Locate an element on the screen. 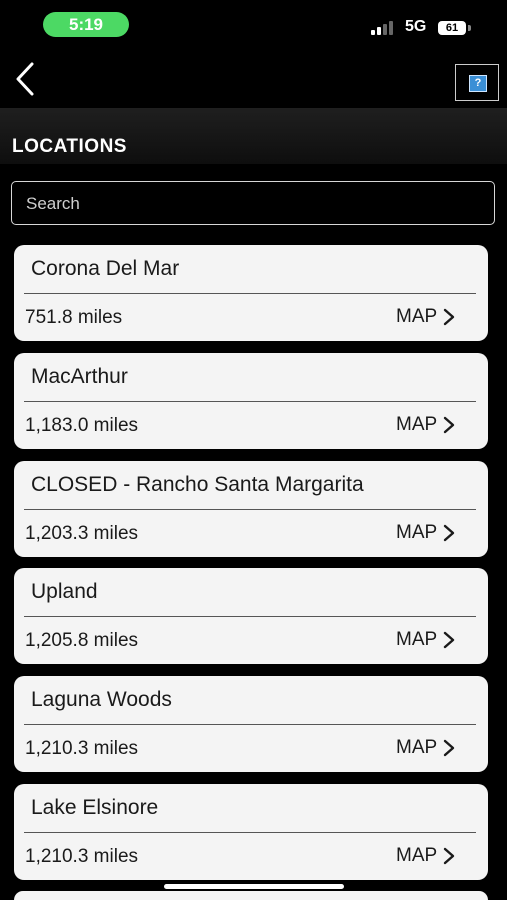 The image size is (507, 900). battery-tip is located at coordinates (469, 28).